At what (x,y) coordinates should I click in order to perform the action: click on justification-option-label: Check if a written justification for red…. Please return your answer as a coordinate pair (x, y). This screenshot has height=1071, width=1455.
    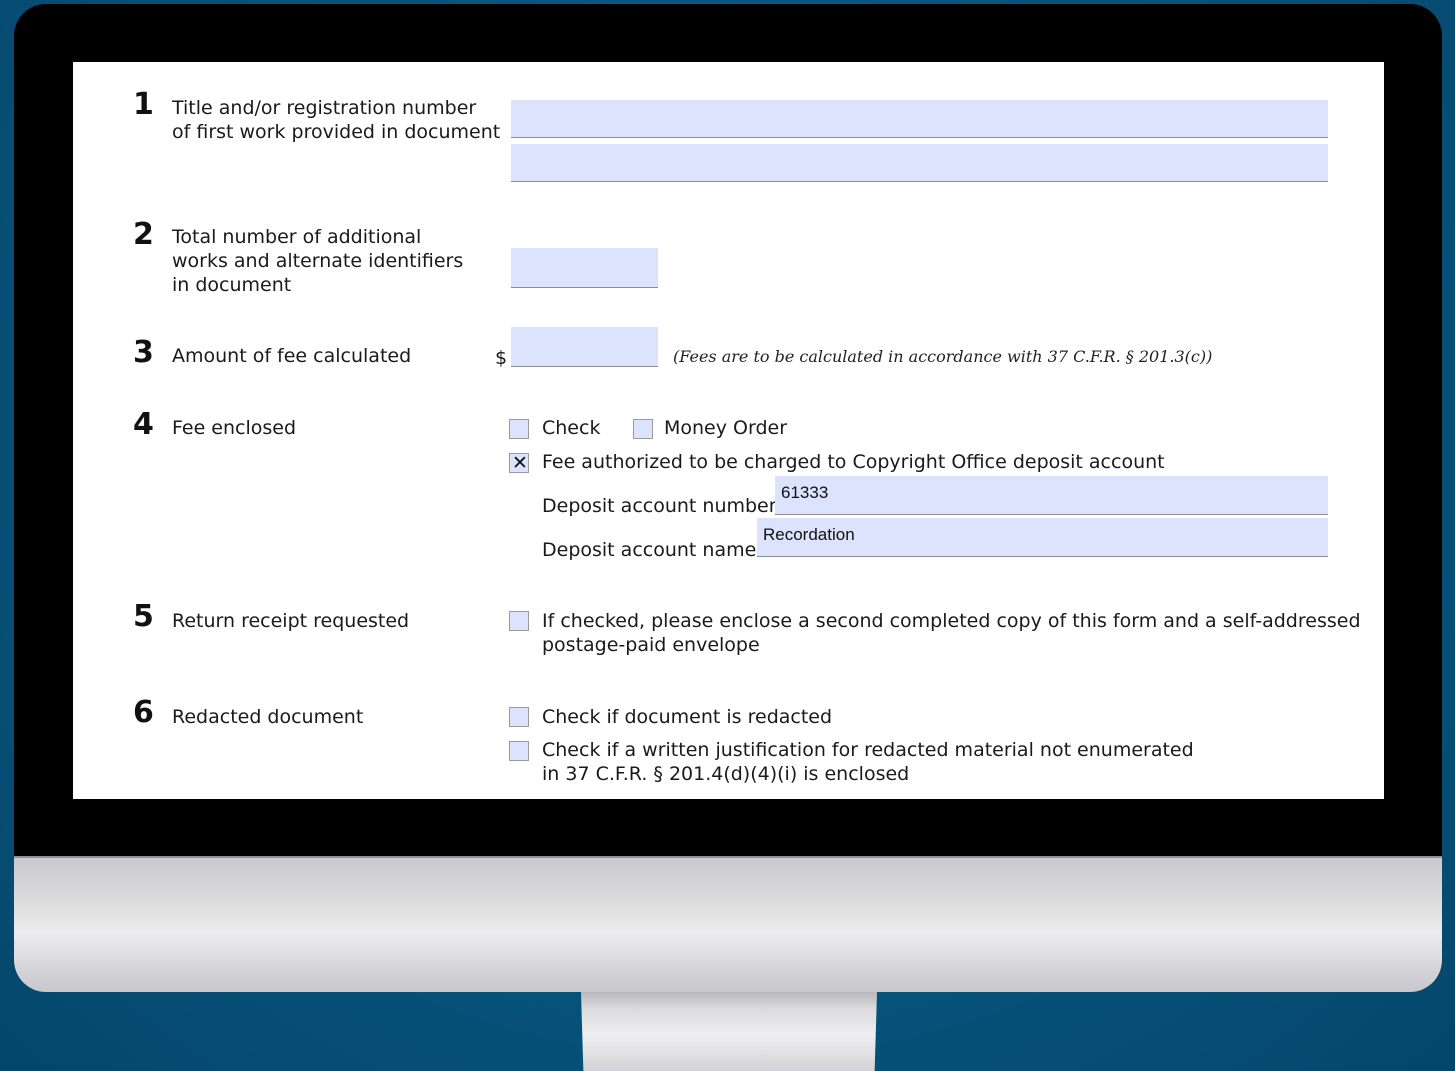
    Looking at the image, I should click on (868, 762).